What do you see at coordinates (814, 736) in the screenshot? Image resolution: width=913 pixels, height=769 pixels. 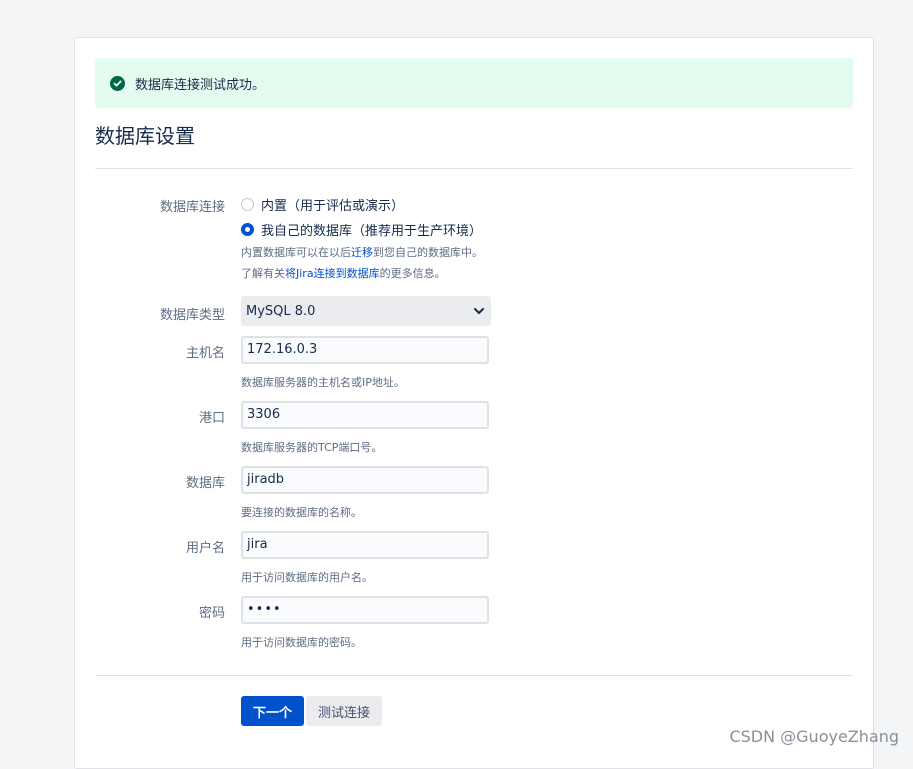 I see `watermark: CSDN @GuoyeZhang` at bounding box center [814, 736].